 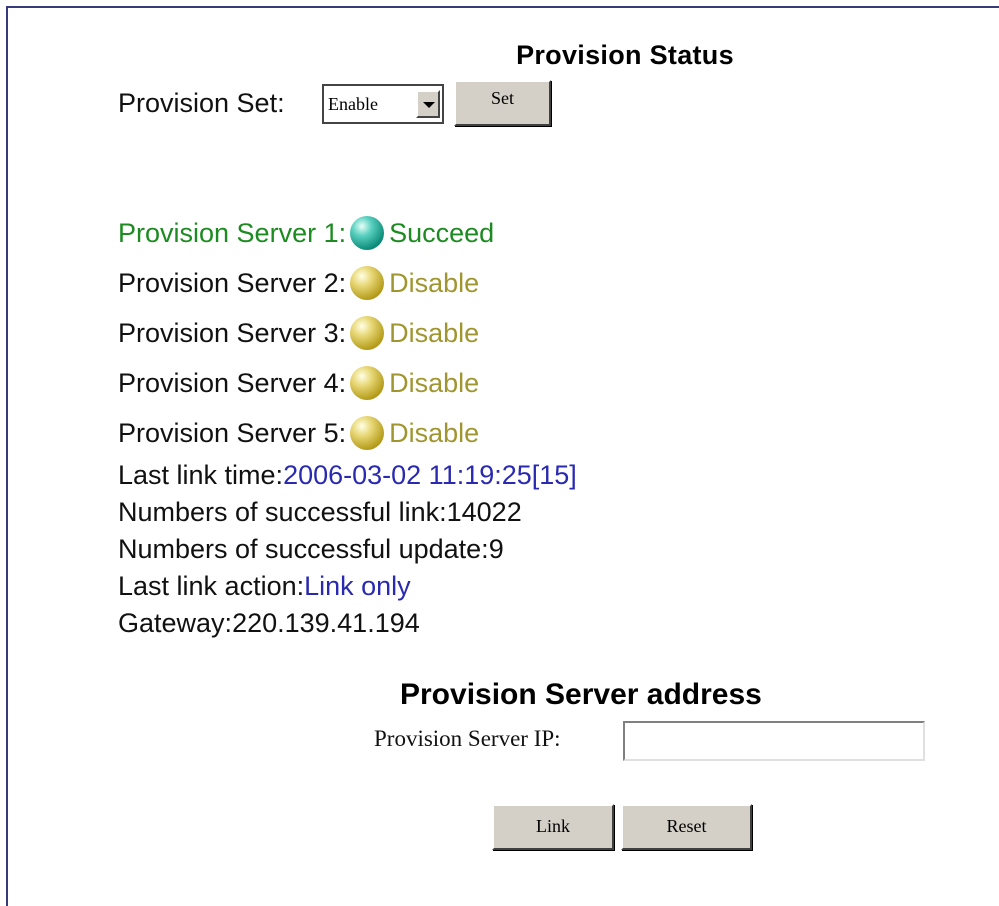 I want to click on provision-set-label: Provision Set:, so click(x=201, y=103).